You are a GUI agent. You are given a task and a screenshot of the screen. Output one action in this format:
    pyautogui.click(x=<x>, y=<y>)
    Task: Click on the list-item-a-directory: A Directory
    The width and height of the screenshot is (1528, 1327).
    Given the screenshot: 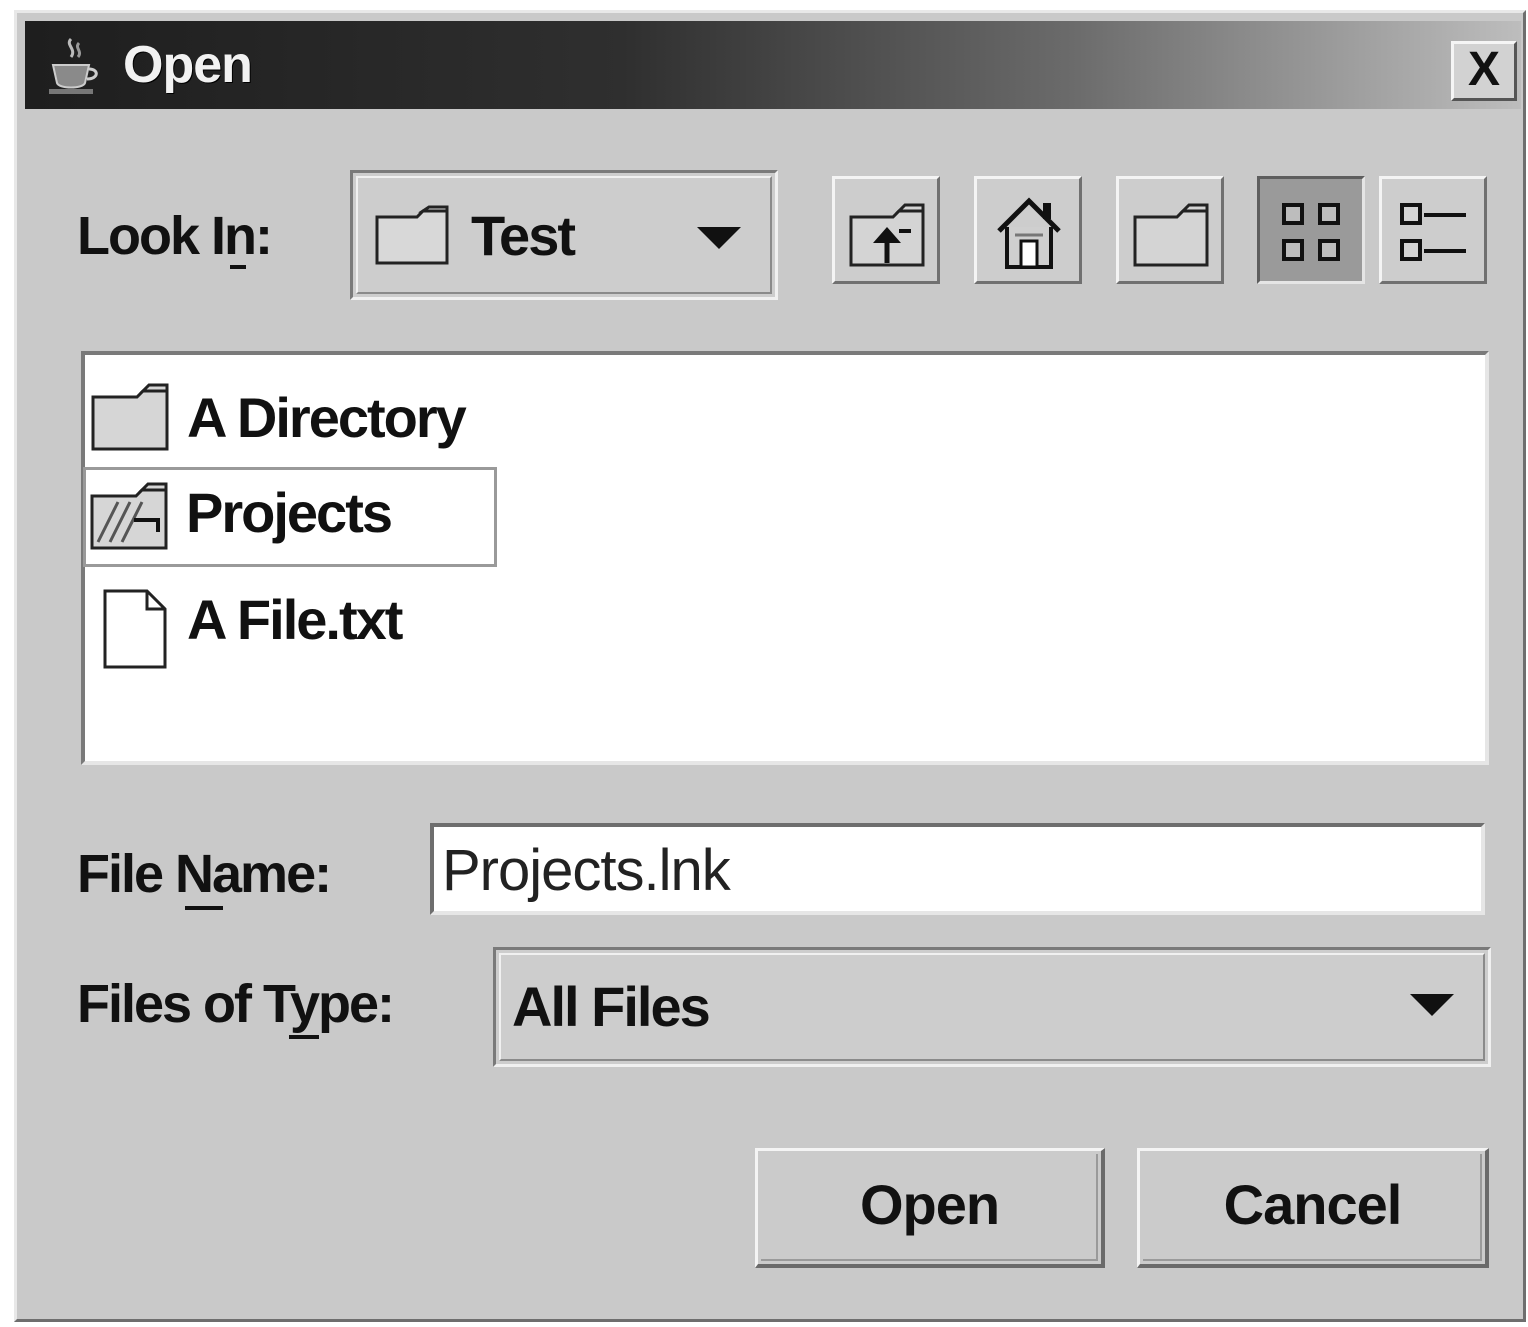 What is the action you would take?
    pyautogui.click(x=297, y=421)
    